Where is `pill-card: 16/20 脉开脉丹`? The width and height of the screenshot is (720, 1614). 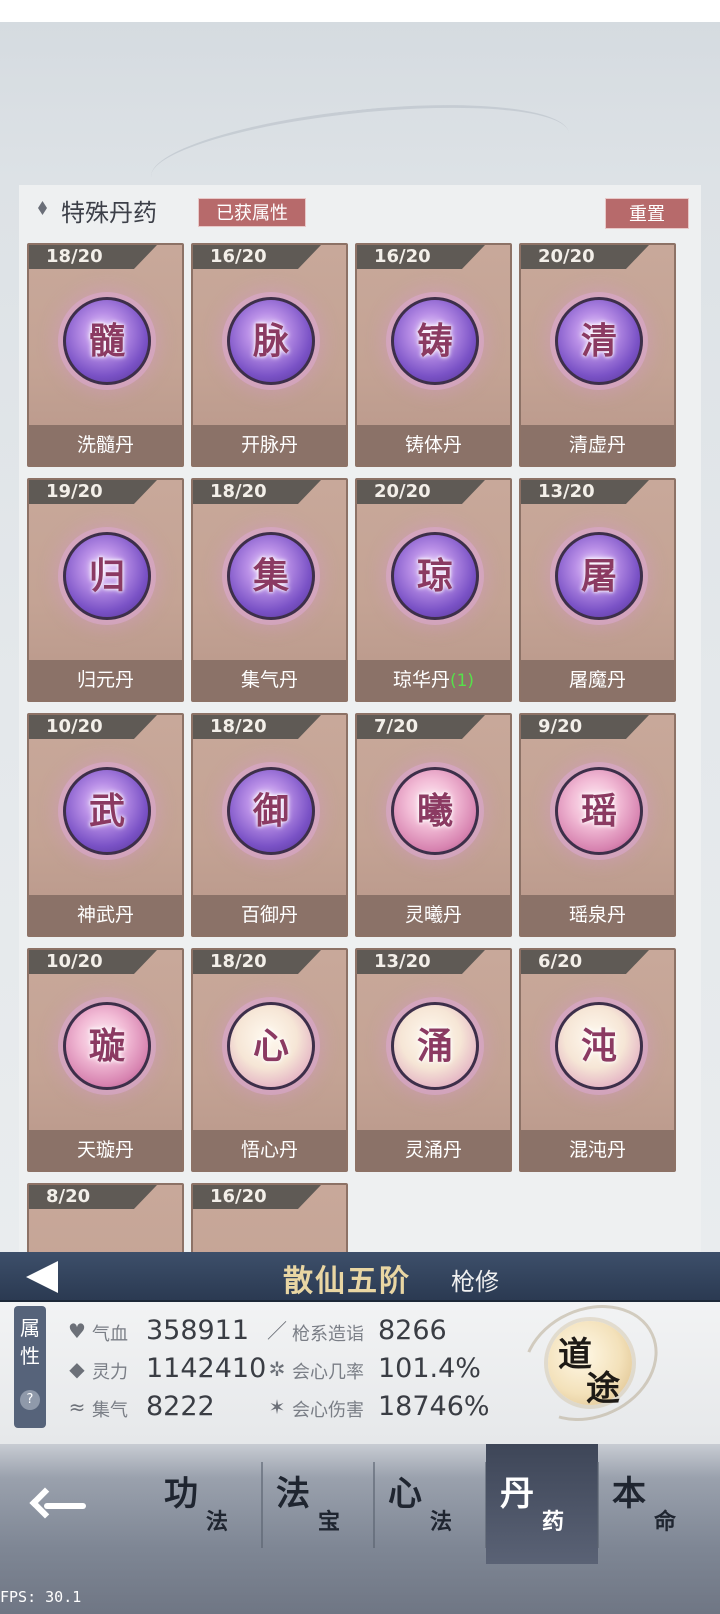 pill-card: 16/20 脉开脉丹 is located at coordinates (269, 355).